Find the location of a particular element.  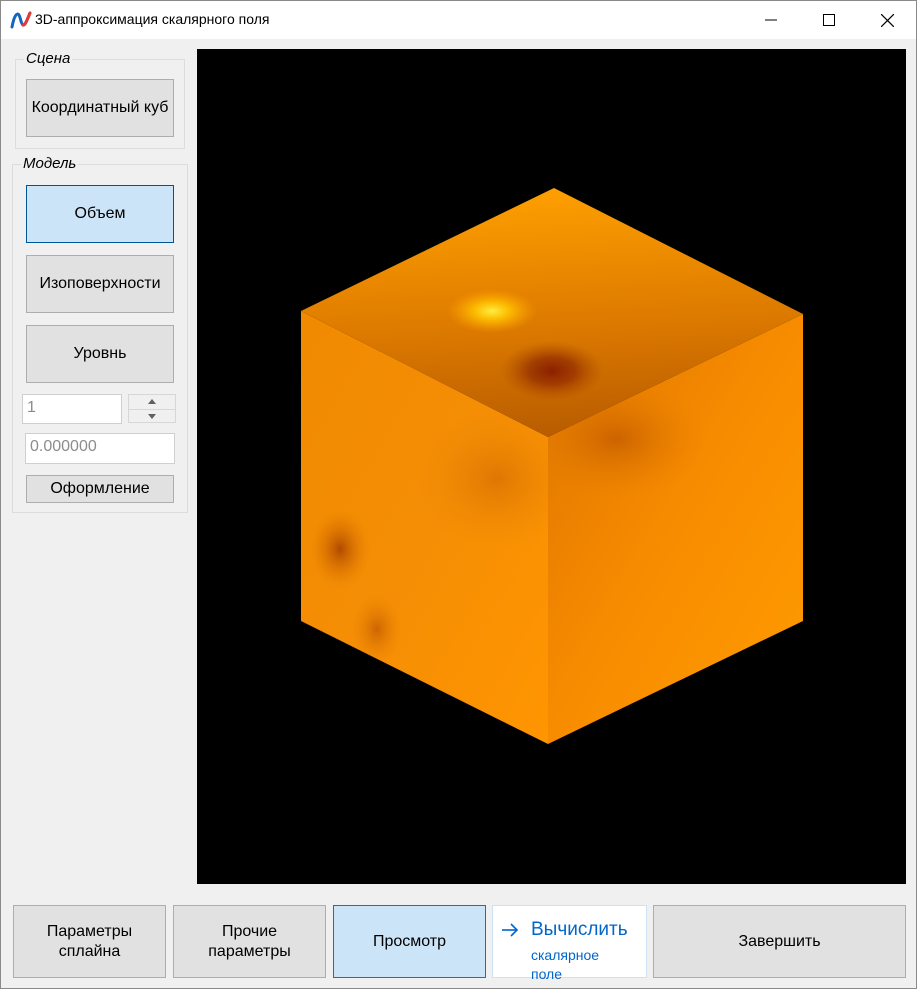

model-group-title: Модель is located at coordinates (50, 163).